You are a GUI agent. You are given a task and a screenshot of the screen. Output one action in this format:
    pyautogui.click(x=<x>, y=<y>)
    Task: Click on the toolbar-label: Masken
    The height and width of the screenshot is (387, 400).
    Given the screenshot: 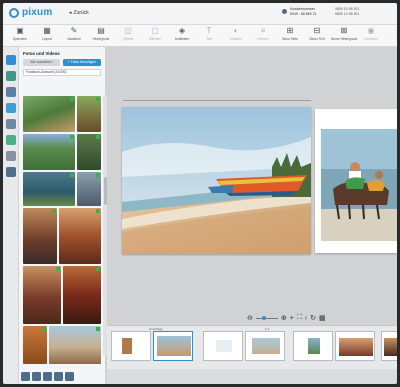 What is the action you would take?
    pyautogui.click(x=236, y=39)
    